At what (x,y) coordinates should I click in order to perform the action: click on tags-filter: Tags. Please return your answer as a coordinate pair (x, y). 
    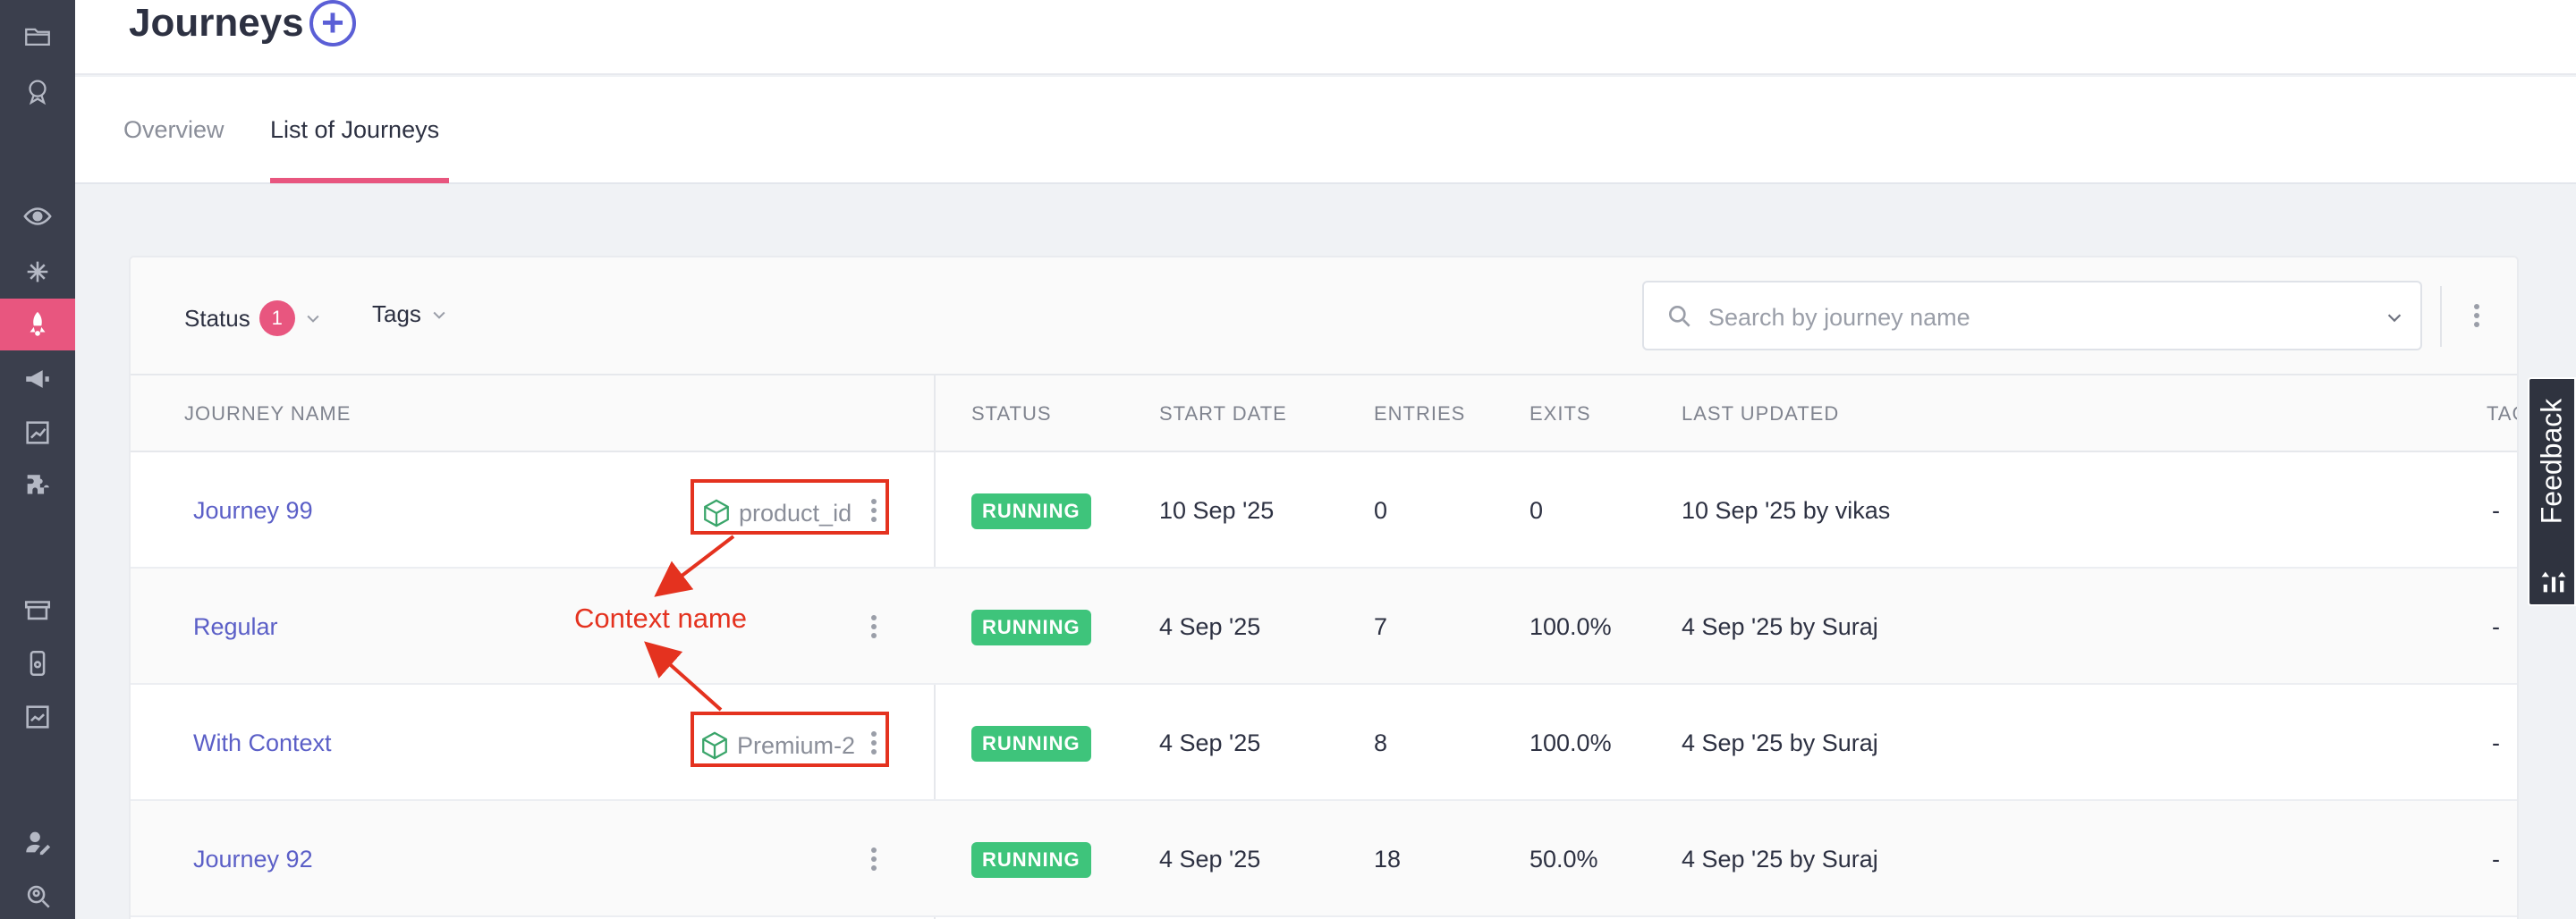
    Looking at the image, I should click on (410, 314).